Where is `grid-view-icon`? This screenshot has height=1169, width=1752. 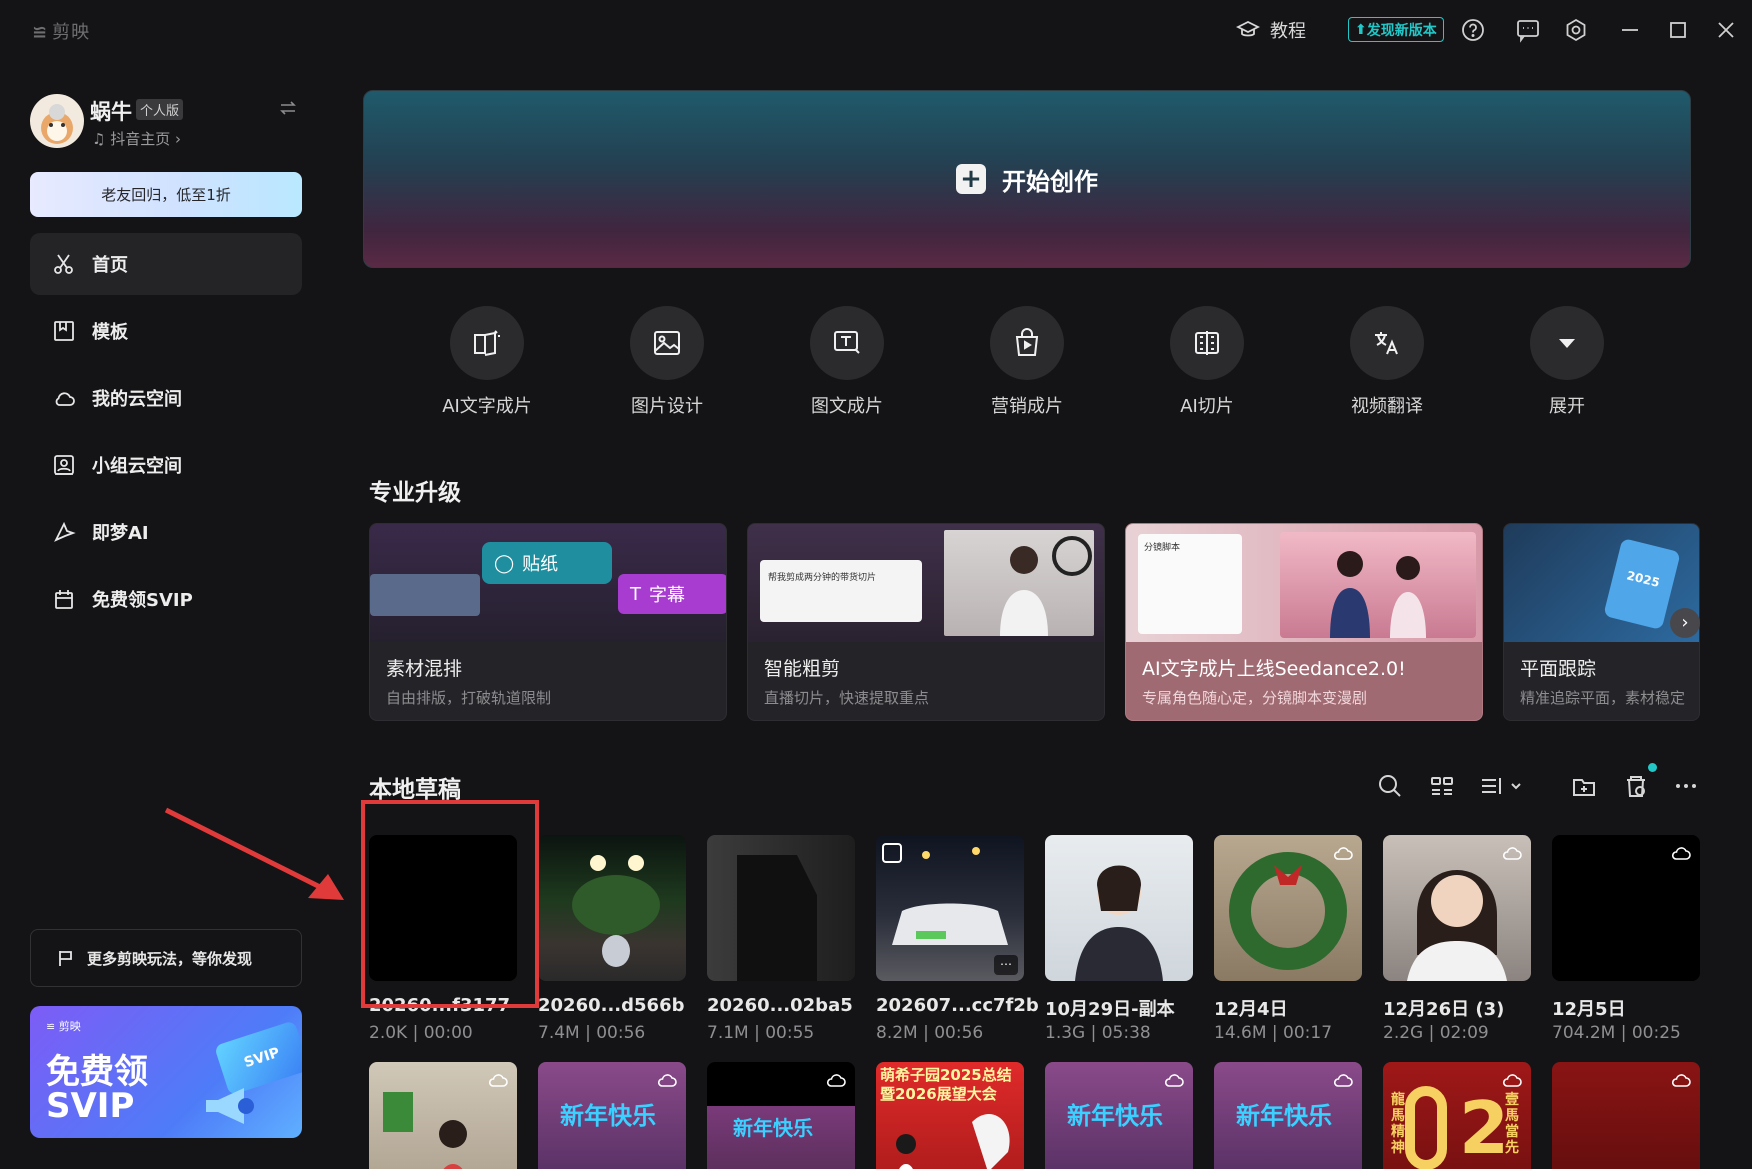
grid-view-icon is located at coordinates (1442, 786).